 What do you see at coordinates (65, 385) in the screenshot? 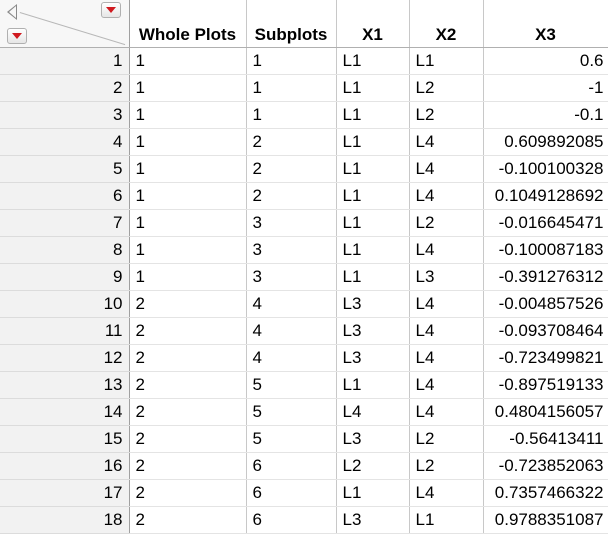
I see `row-number: 13` at bounding box center [65, 385].